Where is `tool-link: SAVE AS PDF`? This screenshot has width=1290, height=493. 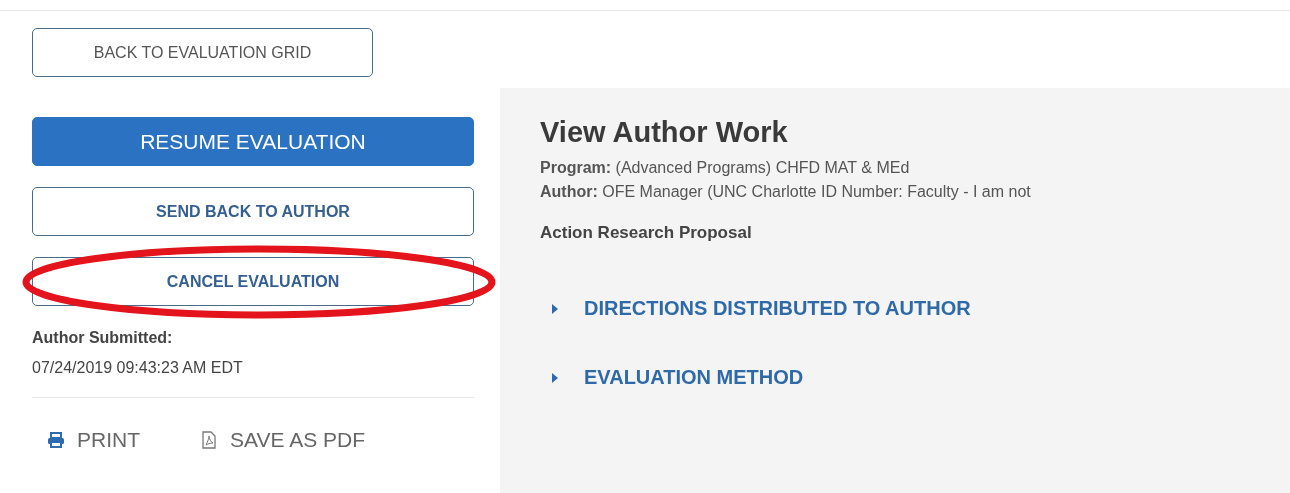 tool-link: SAVE AS PDF is located at coordinates (282, 440).